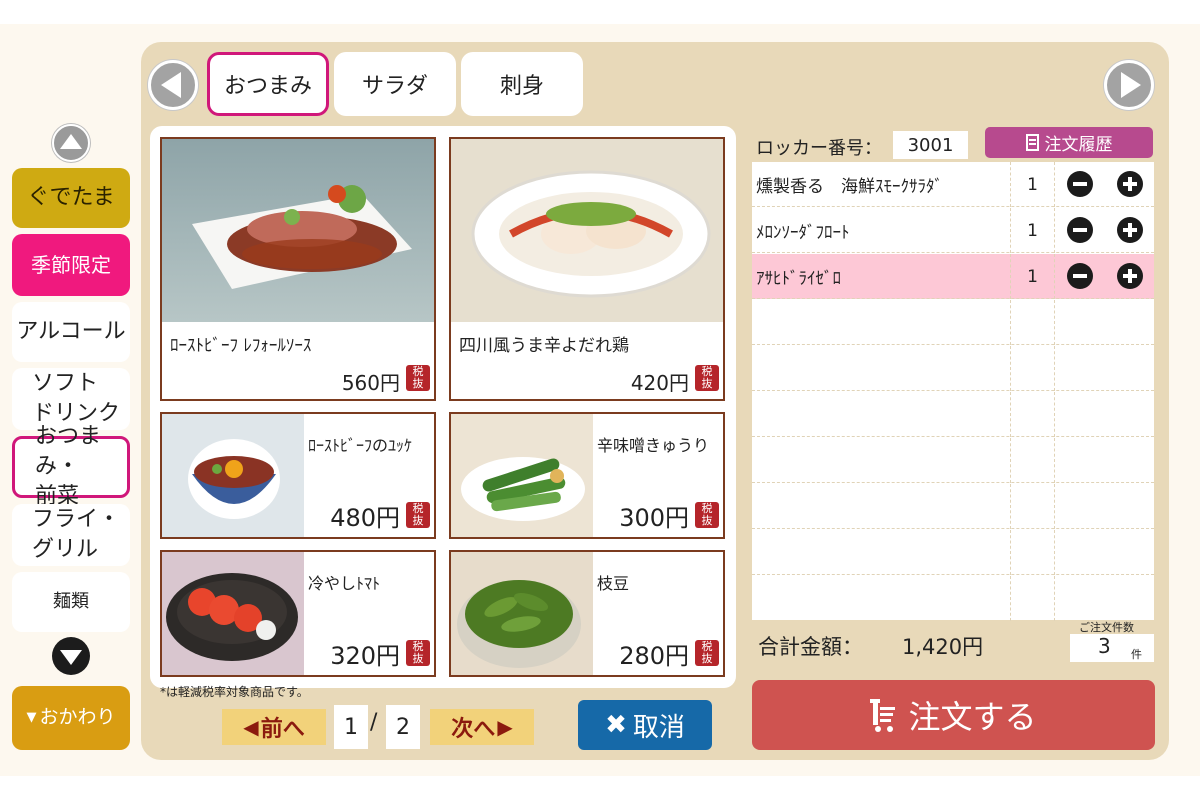  What do you see at coordinates (587, 269) in the screenshot?
I see `menu-item-yodare-chicken: 四川風うま辛よだれ鶏 420円 税抜` at bounding box center [587, 269].